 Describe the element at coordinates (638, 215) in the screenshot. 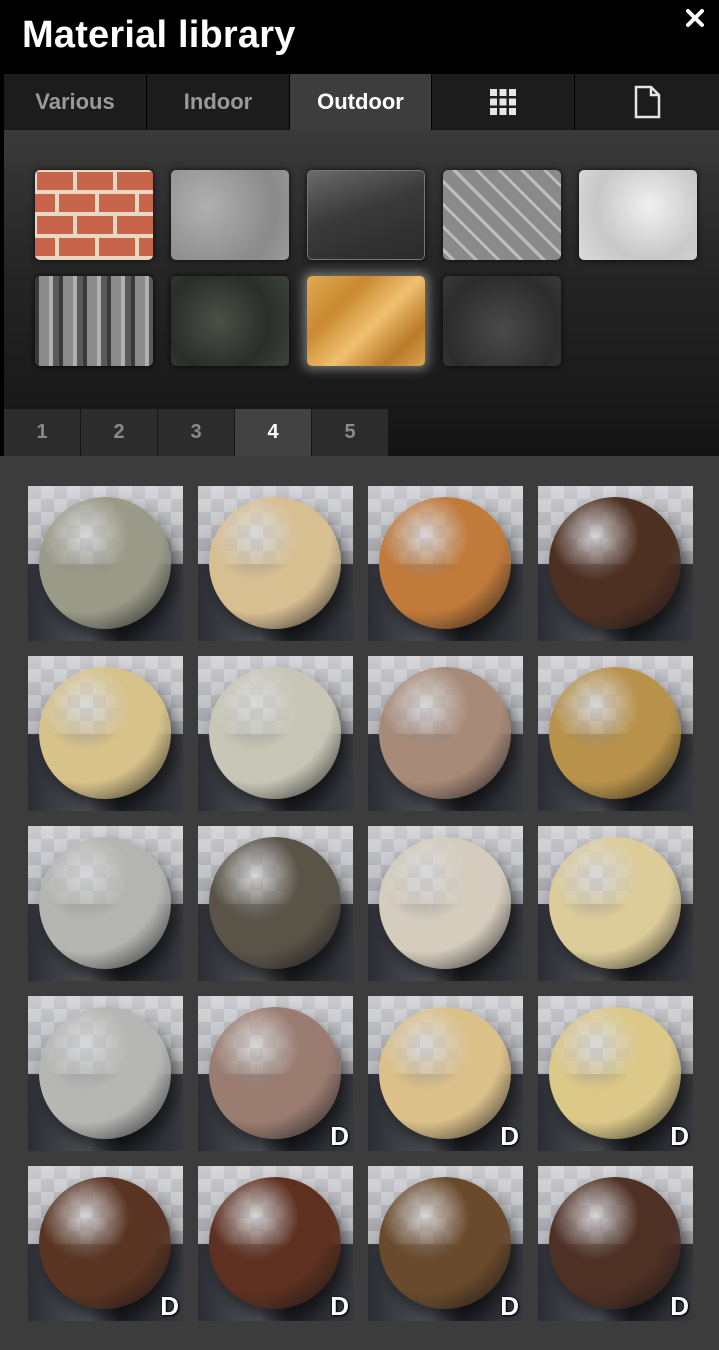

I see `category-plaster` at that location.